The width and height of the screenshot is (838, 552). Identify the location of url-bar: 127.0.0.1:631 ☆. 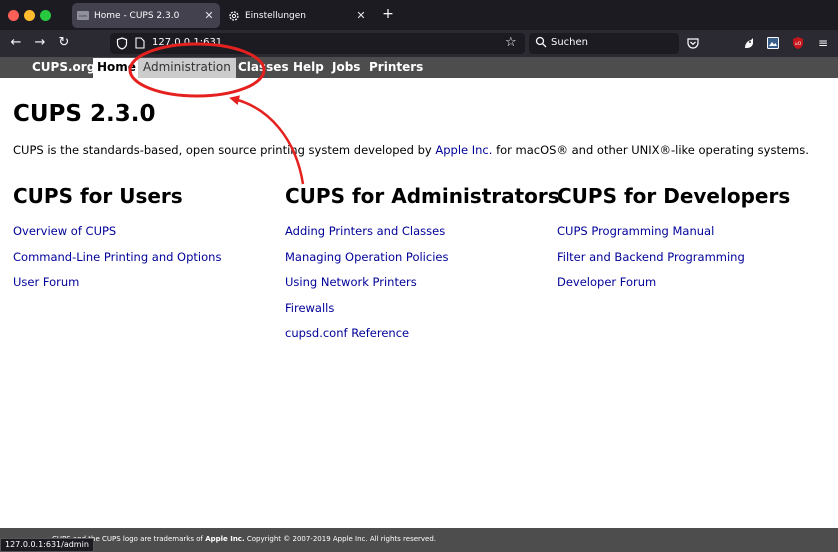
(317, 43).